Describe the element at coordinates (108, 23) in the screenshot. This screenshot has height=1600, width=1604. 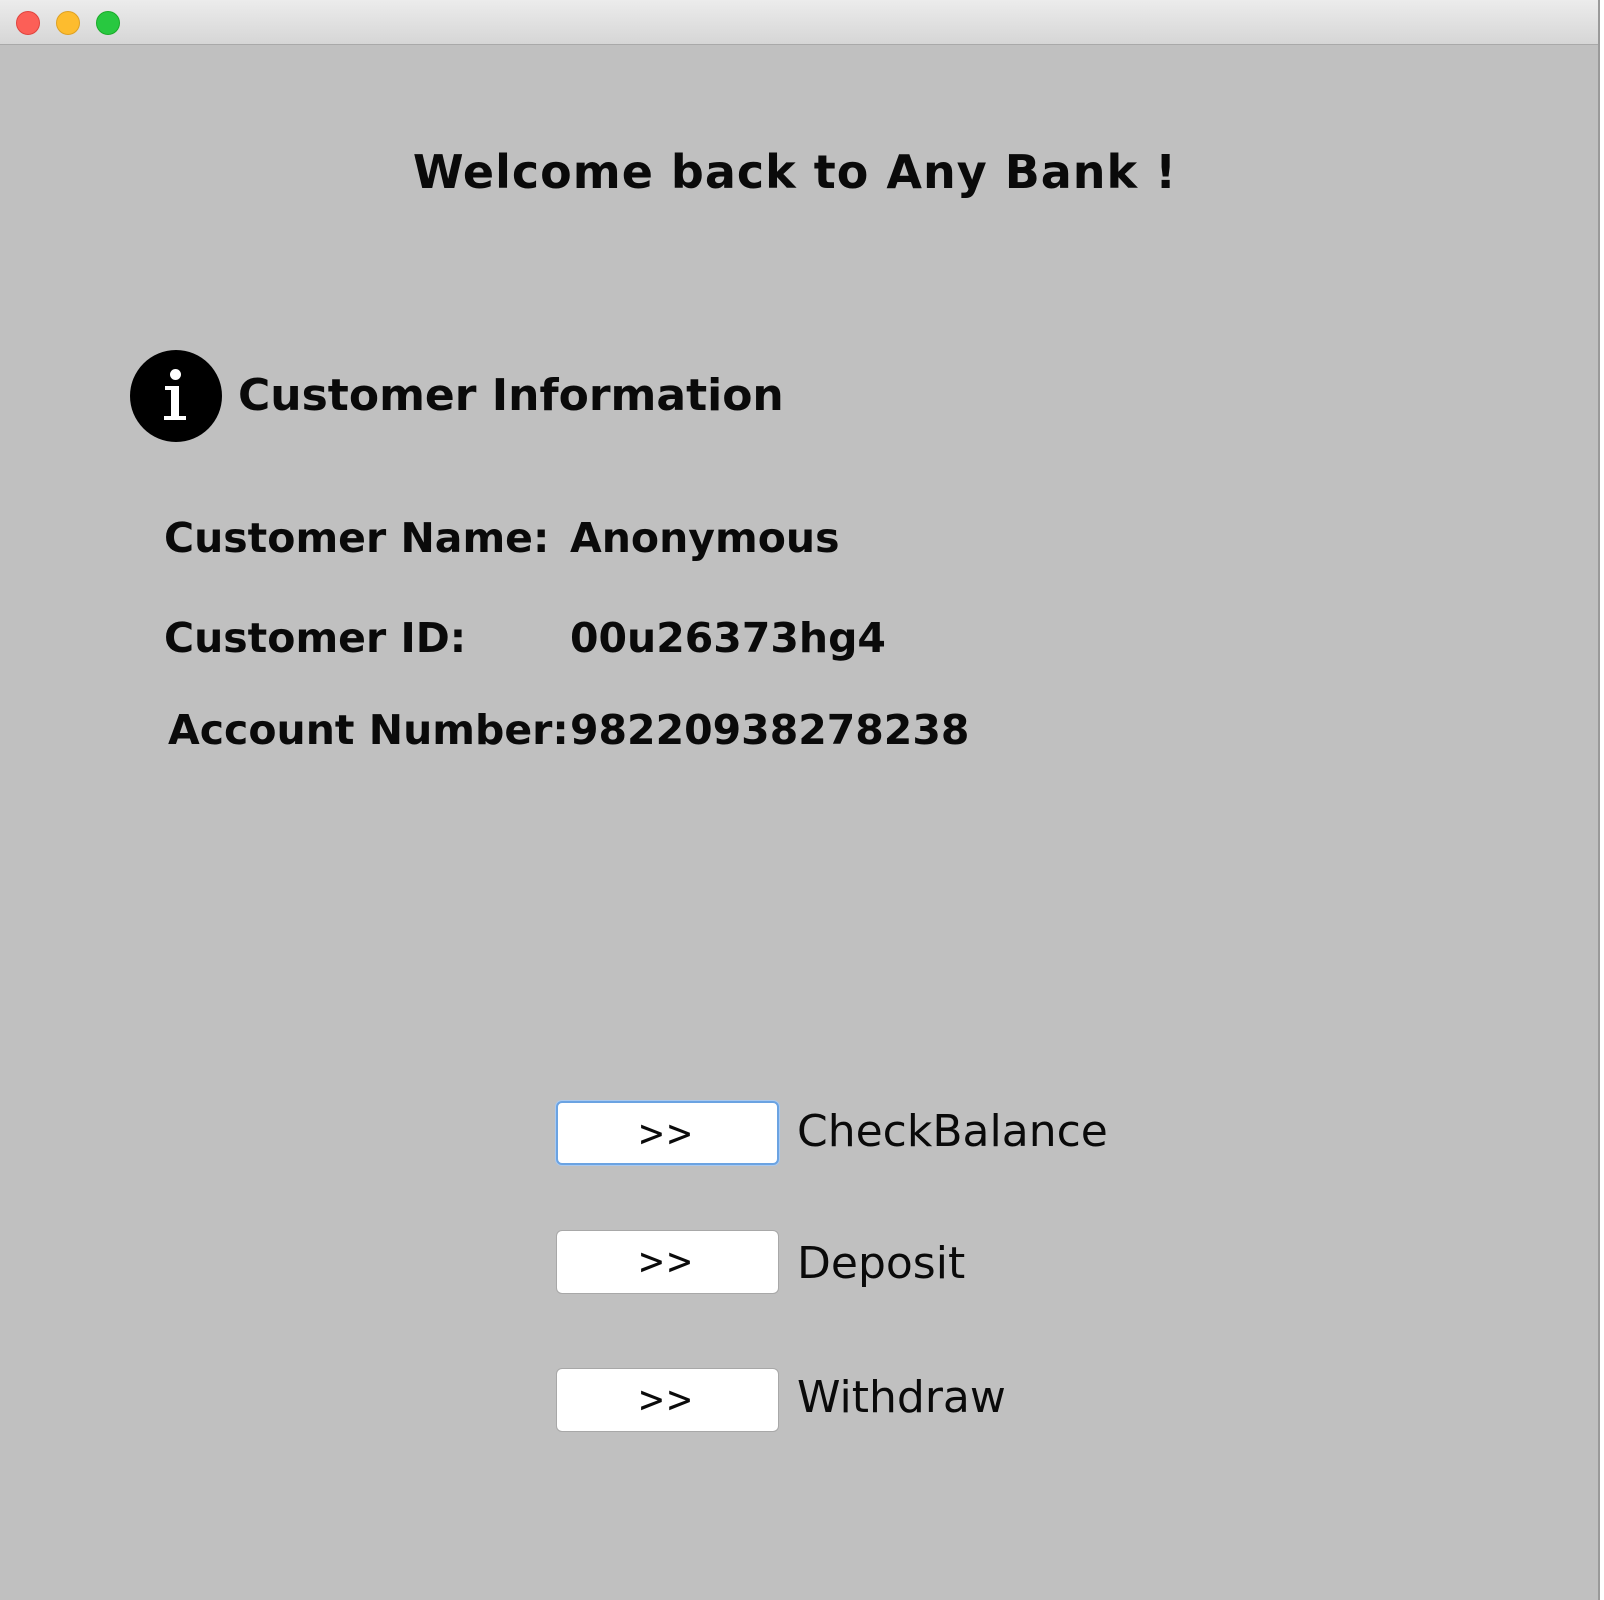
I see `zoom-window-button` at that location.